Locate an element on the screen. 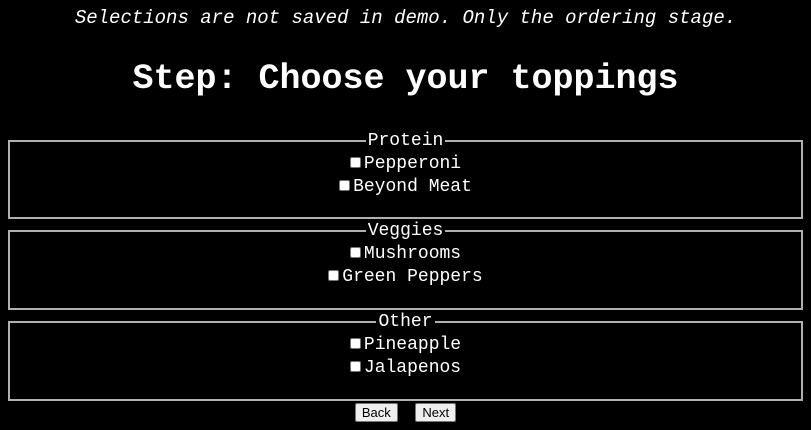  pineapple-label: Pineapple is located at coordinates (412, 345).